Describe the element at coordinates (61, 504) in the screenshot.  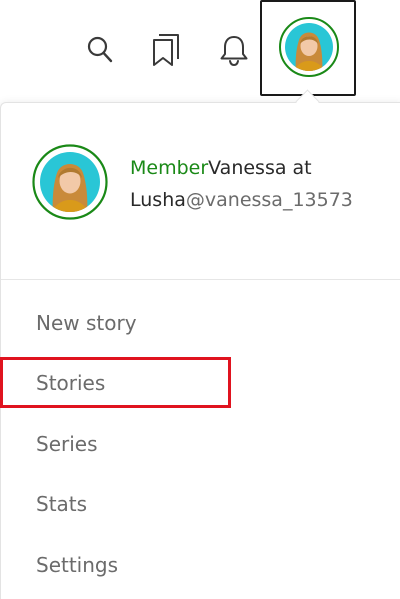
I see `menu-item-stats: Stats` at that location.